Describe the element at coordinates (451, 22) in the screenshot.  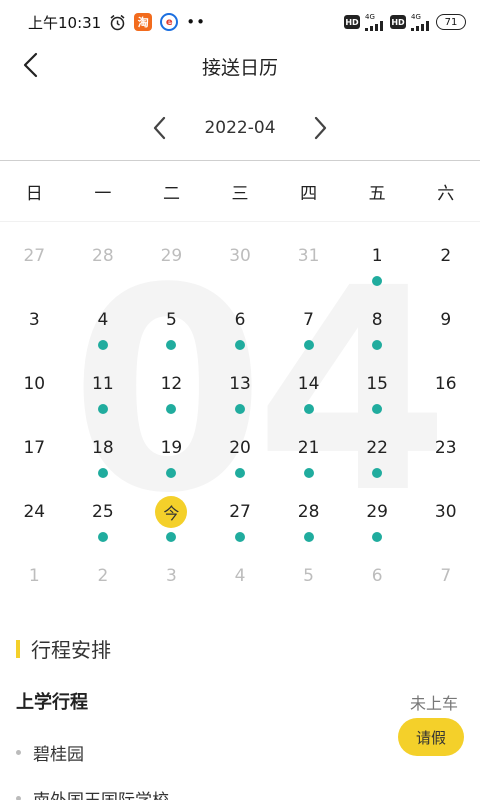
I see `battery-icon: 71` at that location.